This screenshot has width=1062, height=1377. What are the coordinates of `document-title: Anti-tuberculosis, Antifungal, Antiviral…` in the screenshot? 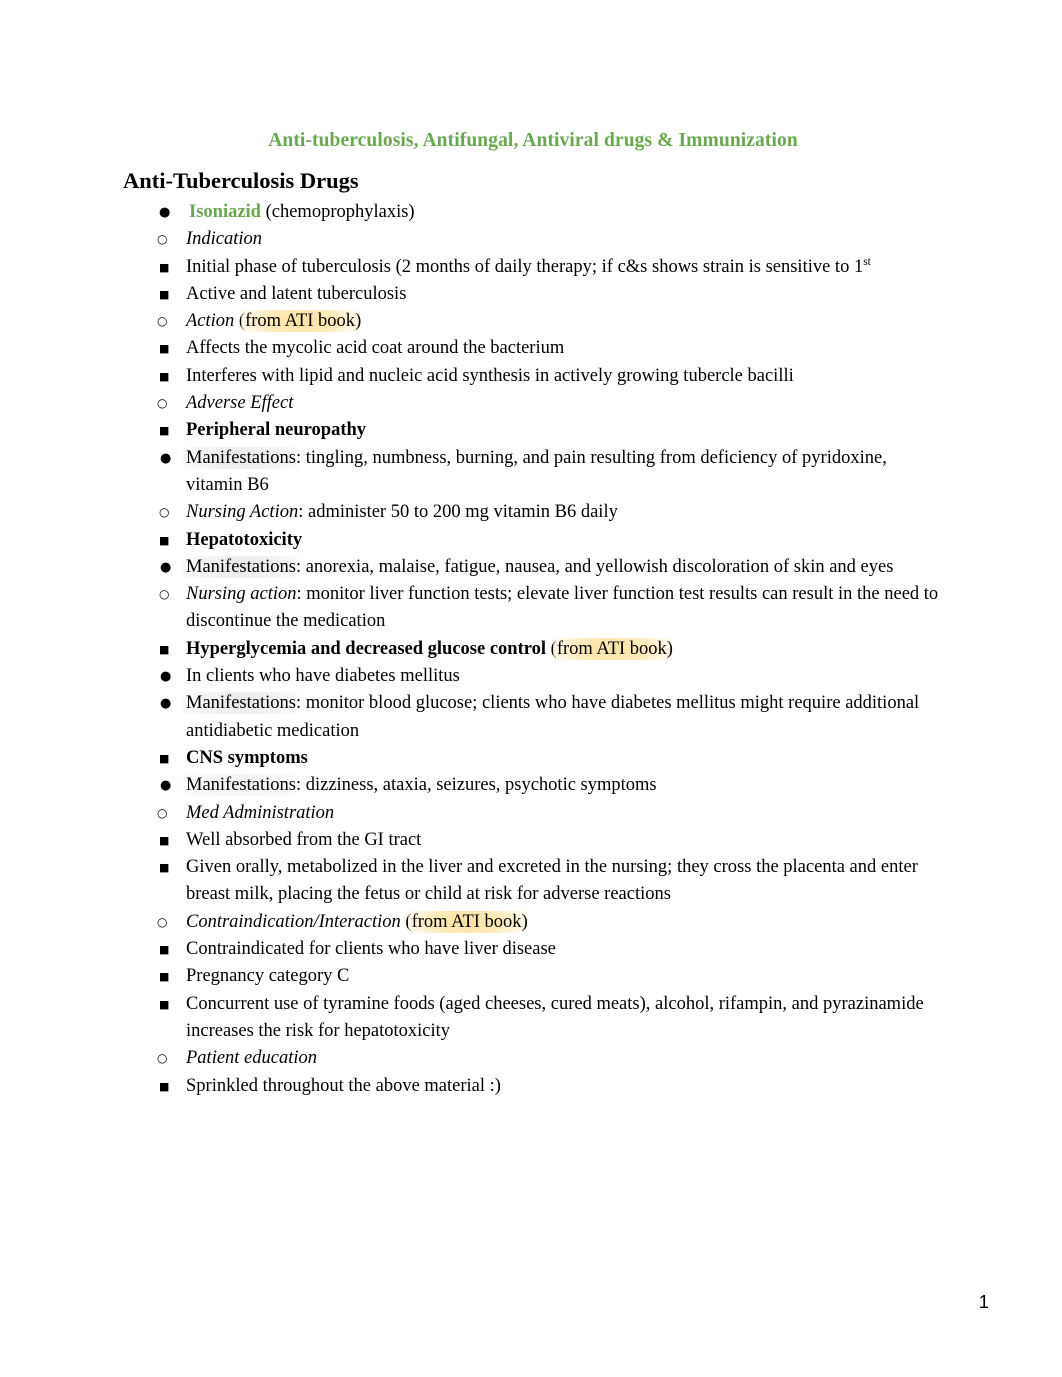 It's located at (533, 140).